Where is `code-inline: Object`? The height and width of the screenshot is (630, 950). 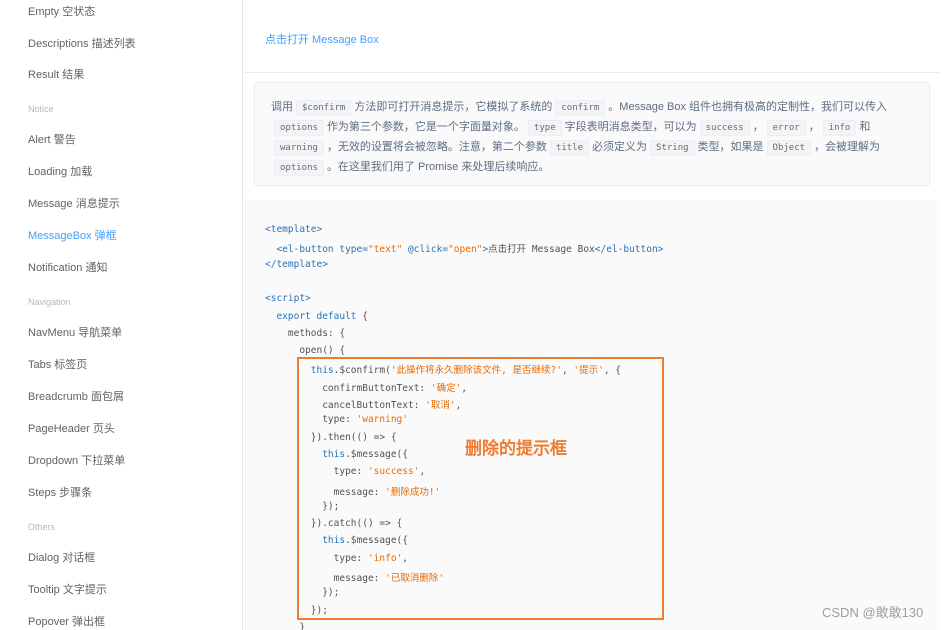
code-inline: Object is located at coordinates (789, 148).